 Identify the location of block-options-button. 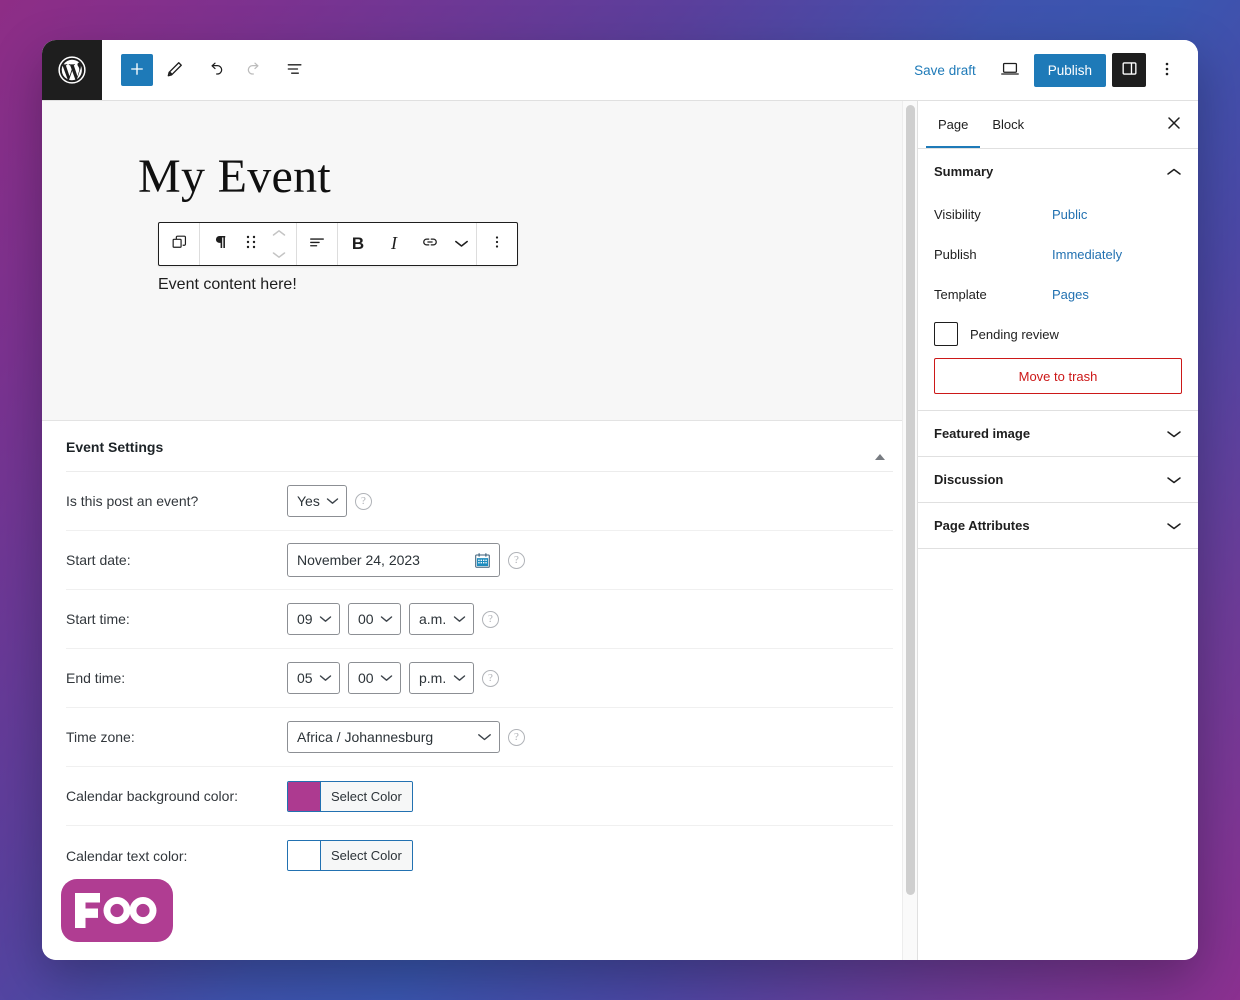
(497, 244).